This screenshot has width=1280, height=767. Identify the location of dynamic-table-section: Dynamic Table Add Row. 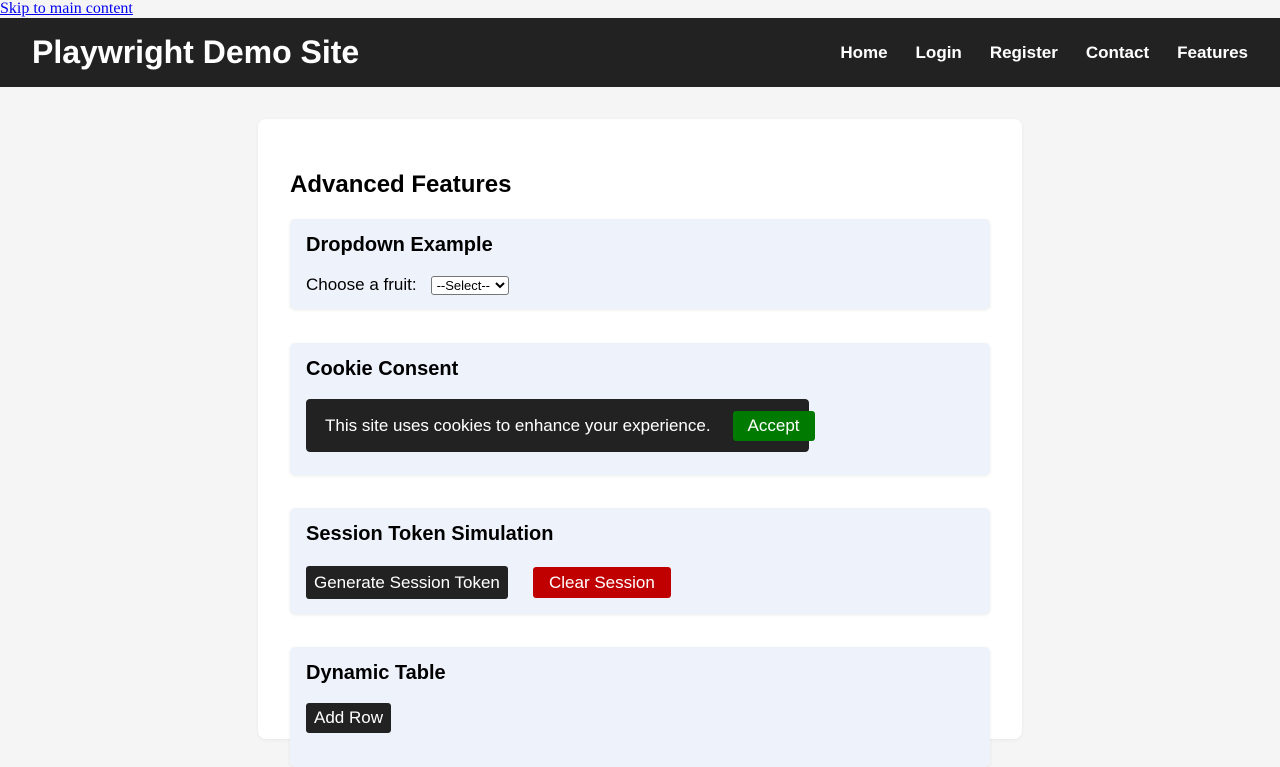
(640, 707).